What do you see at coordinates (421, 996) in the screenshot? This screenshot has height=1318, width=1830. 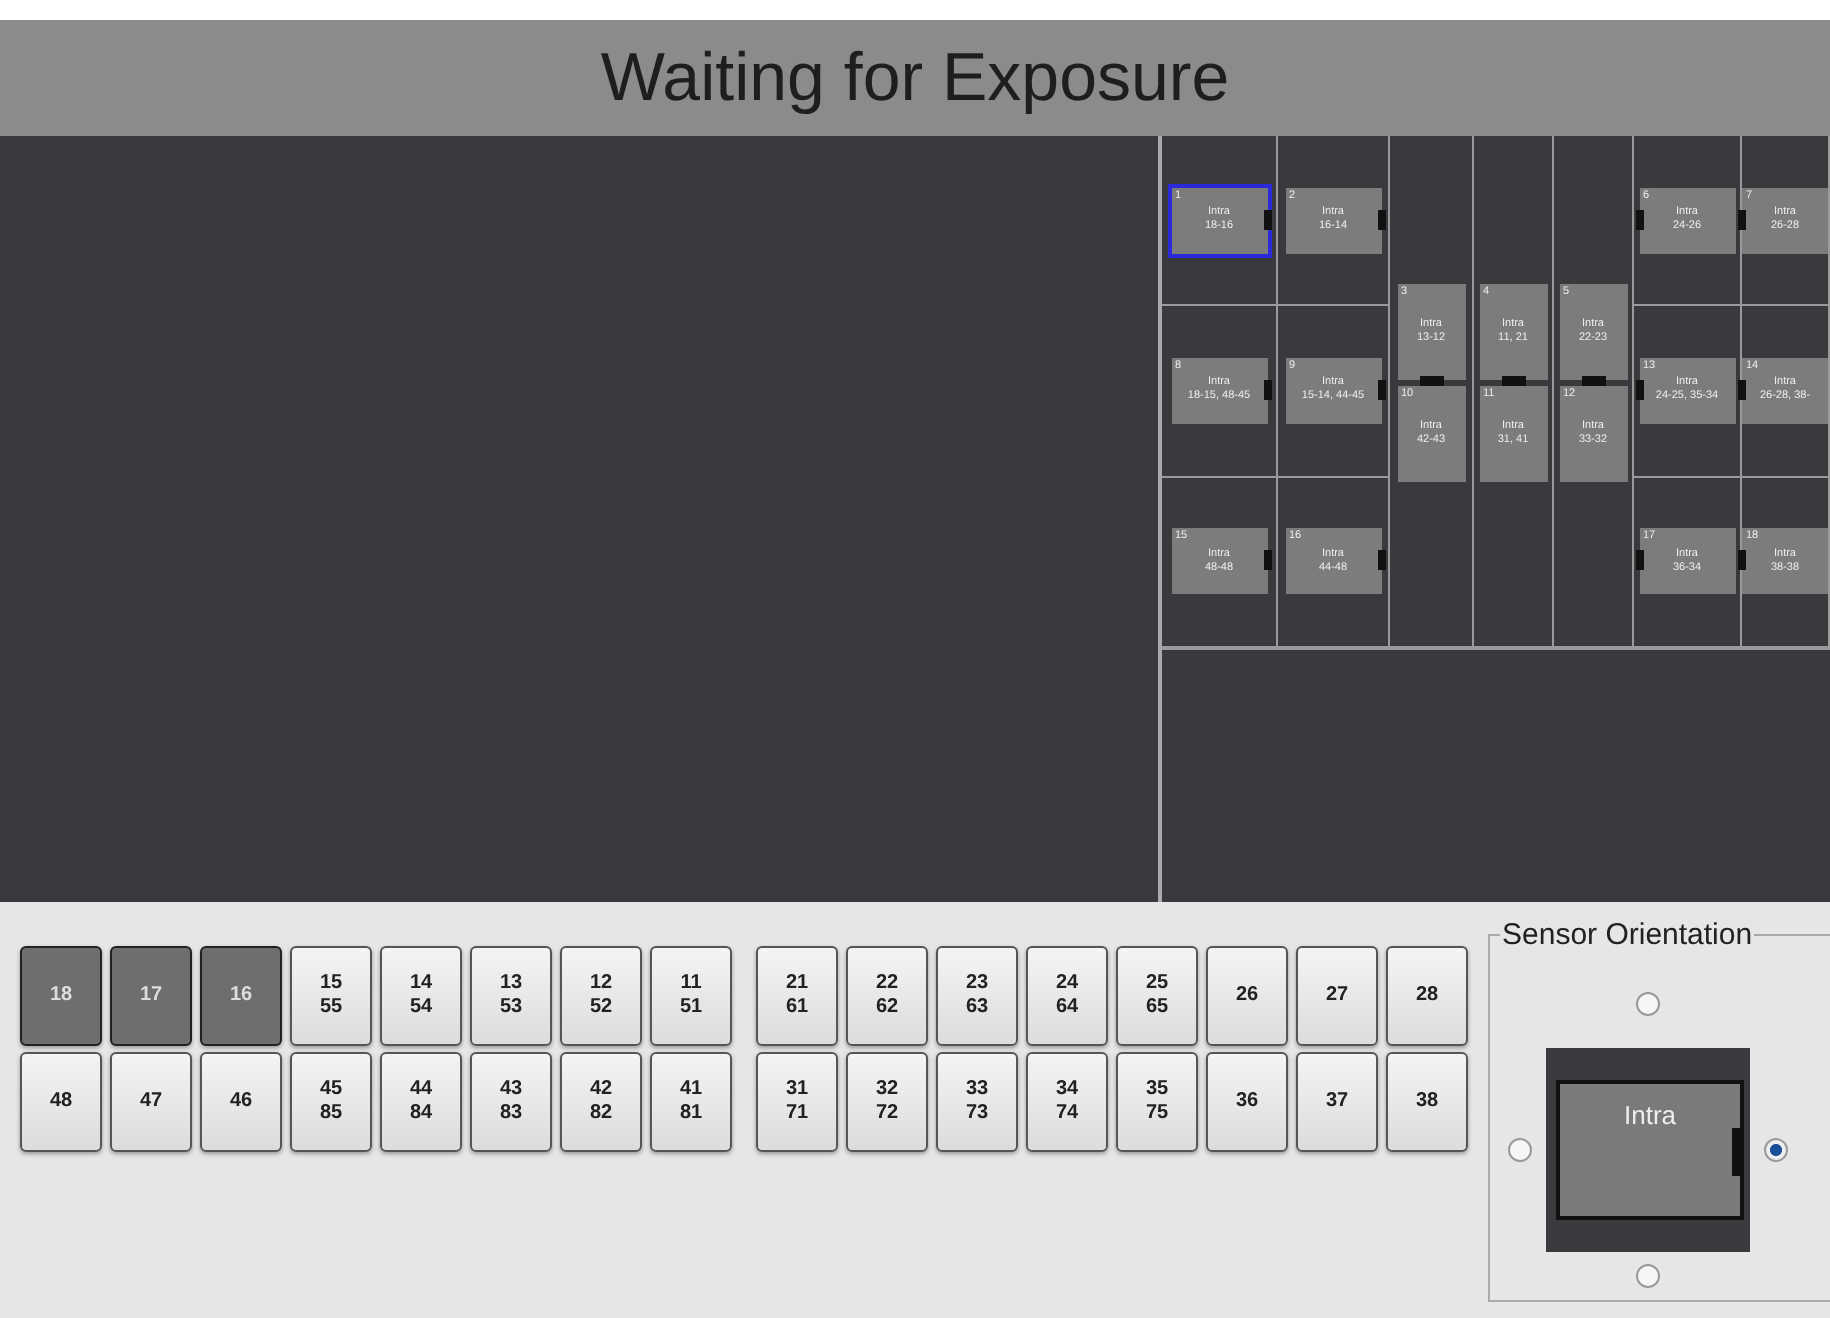 I see `tooth-button: 14 54` at bounding box center [421, 996].